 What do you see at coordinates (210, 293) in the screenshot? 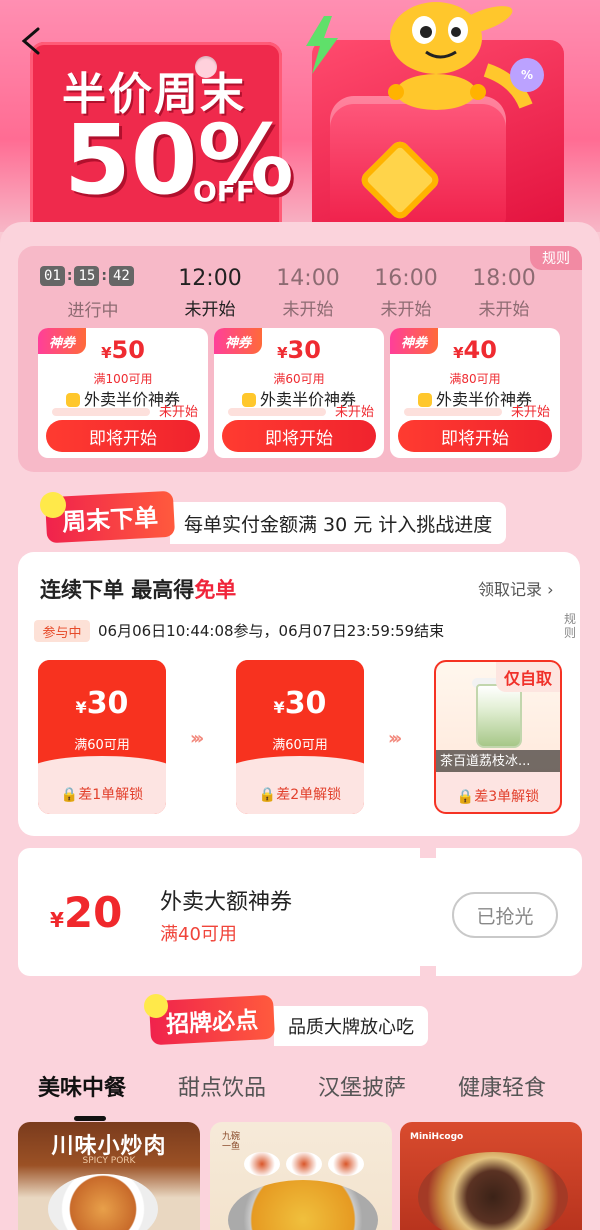
I see `session-slot-1200: 12:00 未开始` at bounding box center [210, 293].